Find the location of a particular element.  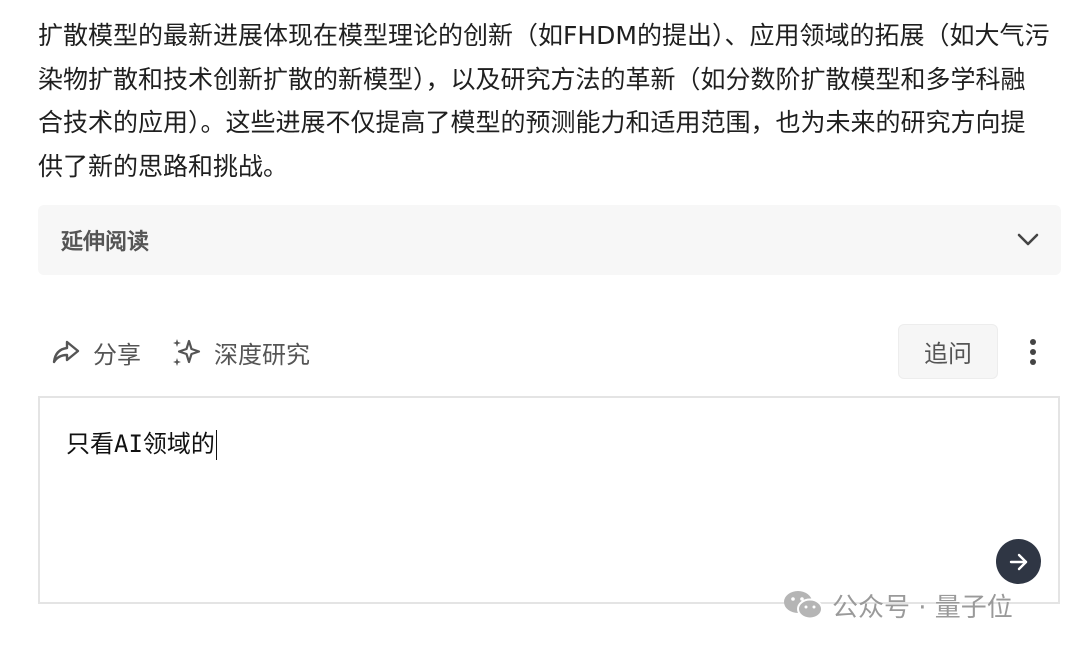

extended-reading-title: 延伸阅读 is located at coordinates (105, 242).